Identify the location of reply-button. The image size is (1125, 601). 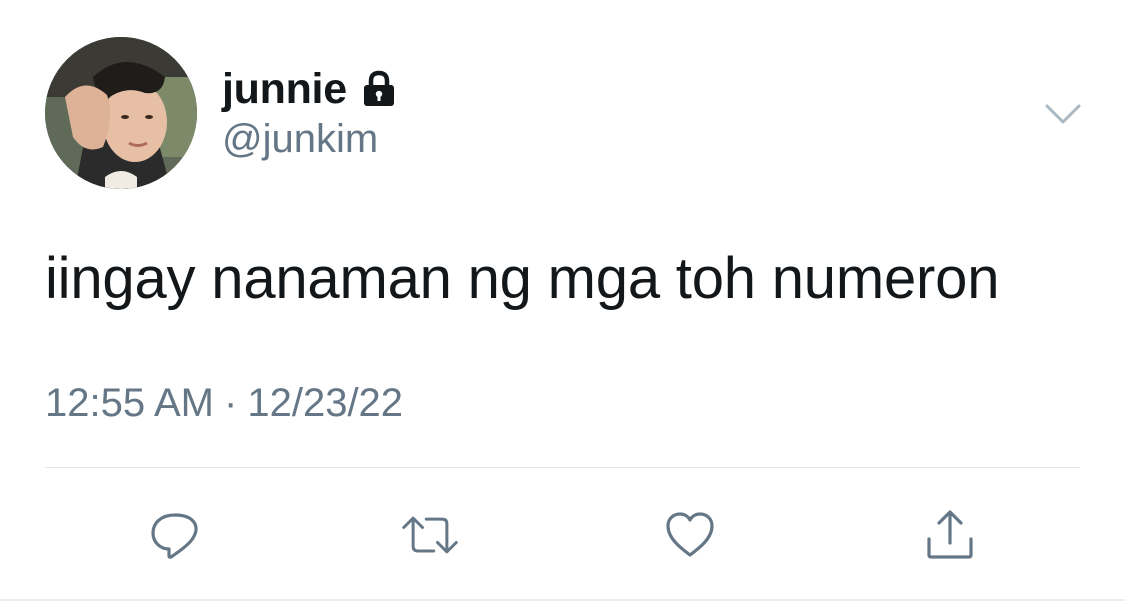
(175, 535).